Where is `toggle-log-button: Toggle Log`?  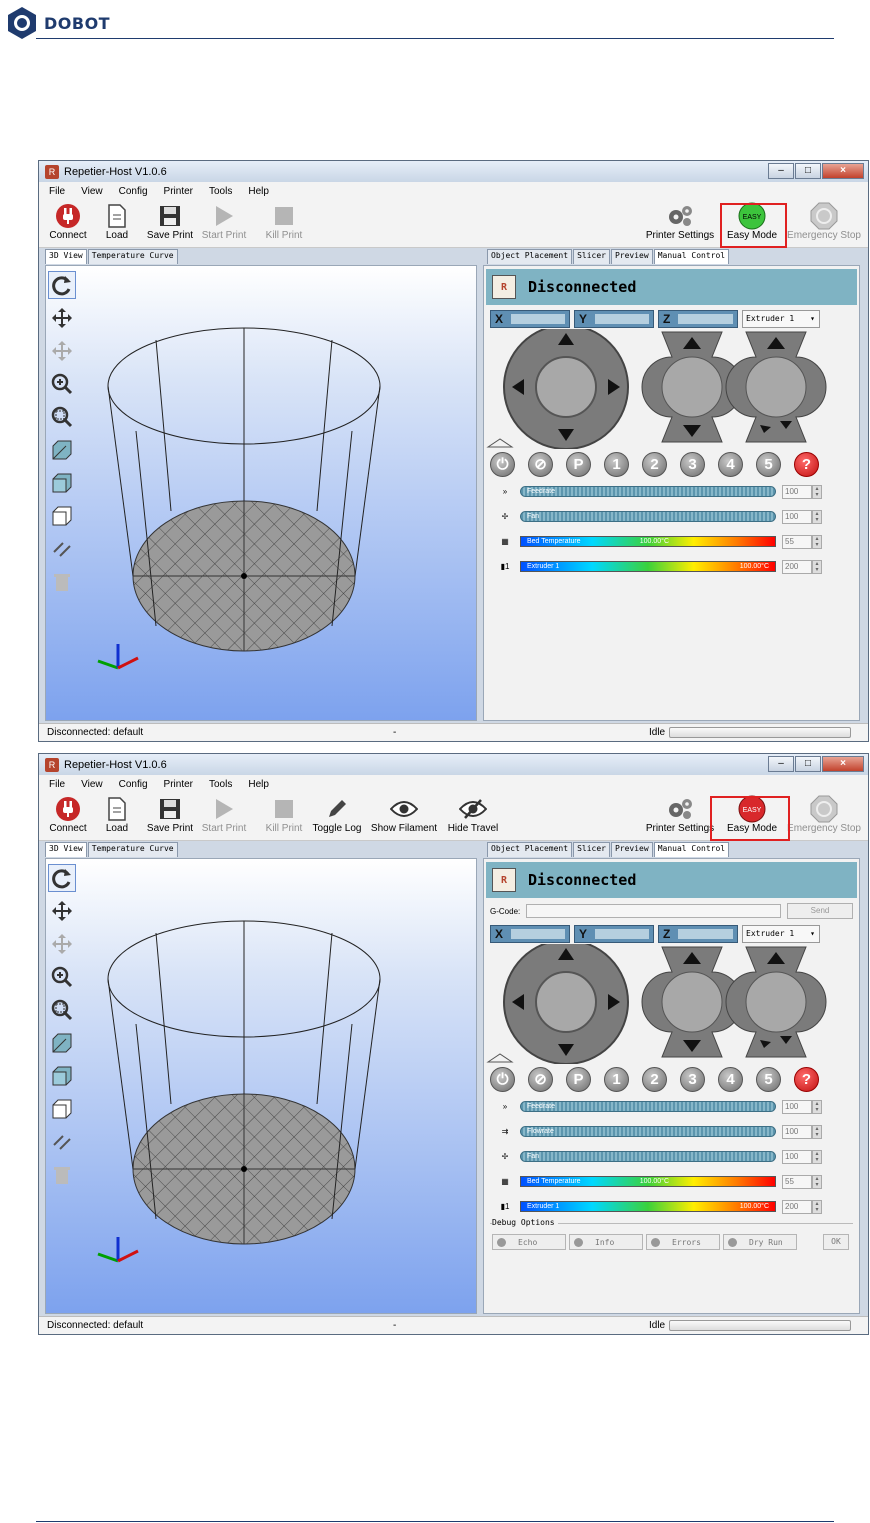 toggle-log-button: Toggle Log is located at coordinates (337, 814).